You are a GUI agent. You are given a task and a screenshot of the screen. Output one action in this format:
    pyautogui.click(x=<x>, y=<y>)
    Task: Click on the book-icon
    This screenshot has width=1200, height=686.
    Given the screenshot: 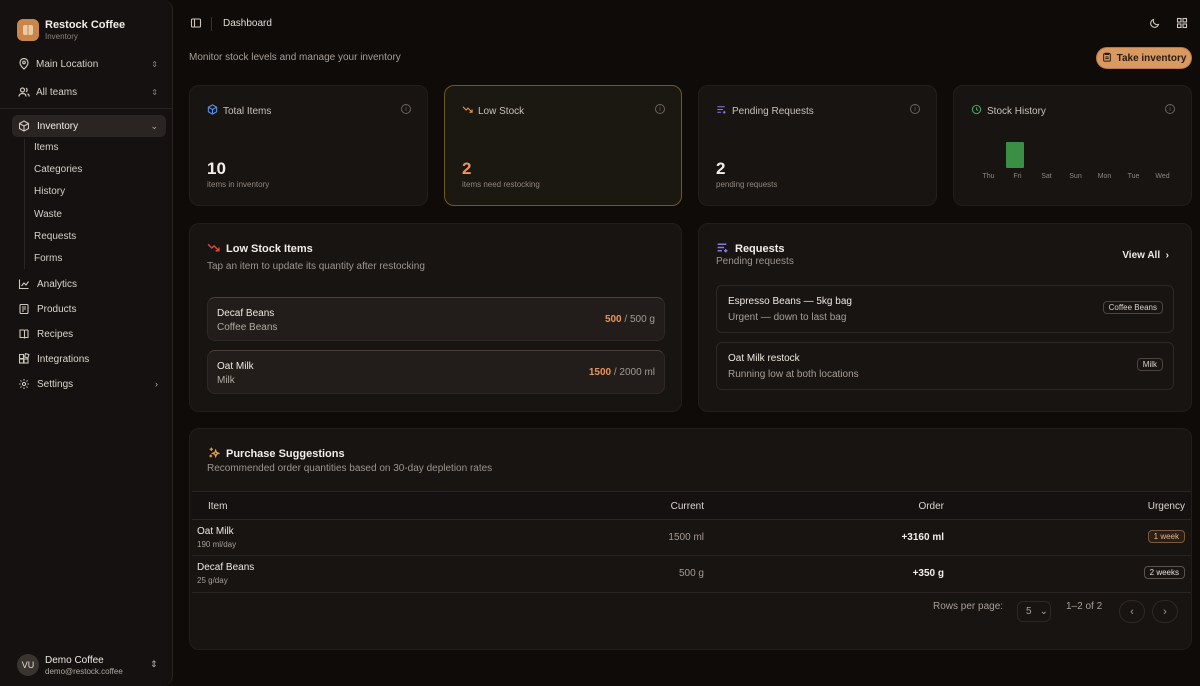 What is the action you would take?
    pyautogui.click(x=24, y=334)
    